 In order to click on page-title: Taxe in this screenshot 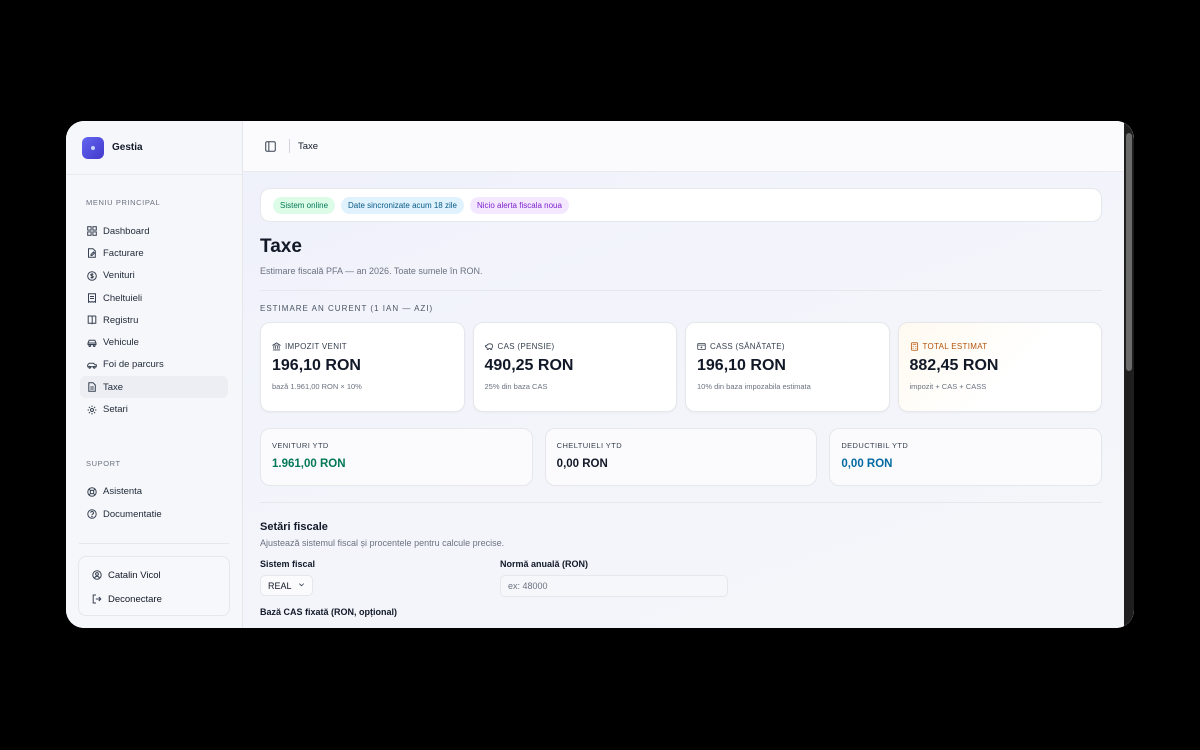, I will do `click(281, 246)`.